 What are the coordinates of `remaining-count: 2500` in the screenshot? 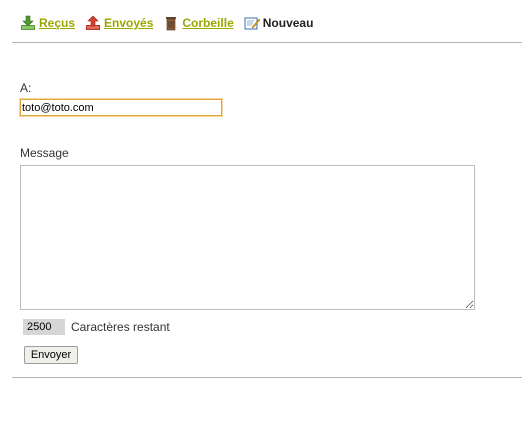 It's located at (44, 327).